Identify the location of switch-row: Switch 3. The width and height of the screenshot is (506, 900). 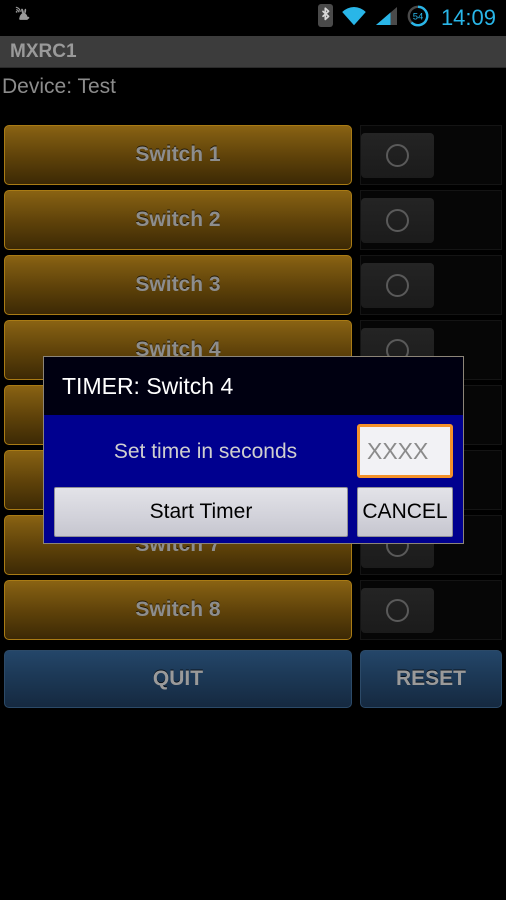
(253, 285).